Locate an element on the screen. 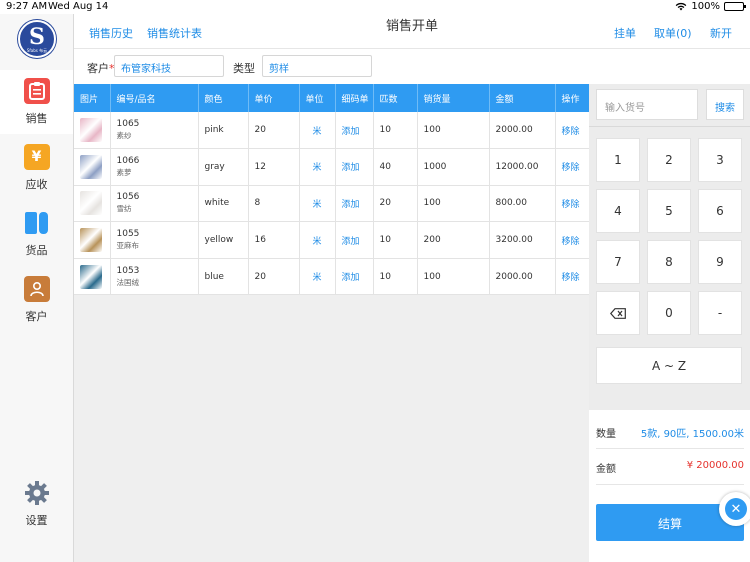 The image size is (750, 562). table-row: 1053 法国绒 blue 20 米添加 10 100 2000.00 移除 is located at coordinates (332, 277).